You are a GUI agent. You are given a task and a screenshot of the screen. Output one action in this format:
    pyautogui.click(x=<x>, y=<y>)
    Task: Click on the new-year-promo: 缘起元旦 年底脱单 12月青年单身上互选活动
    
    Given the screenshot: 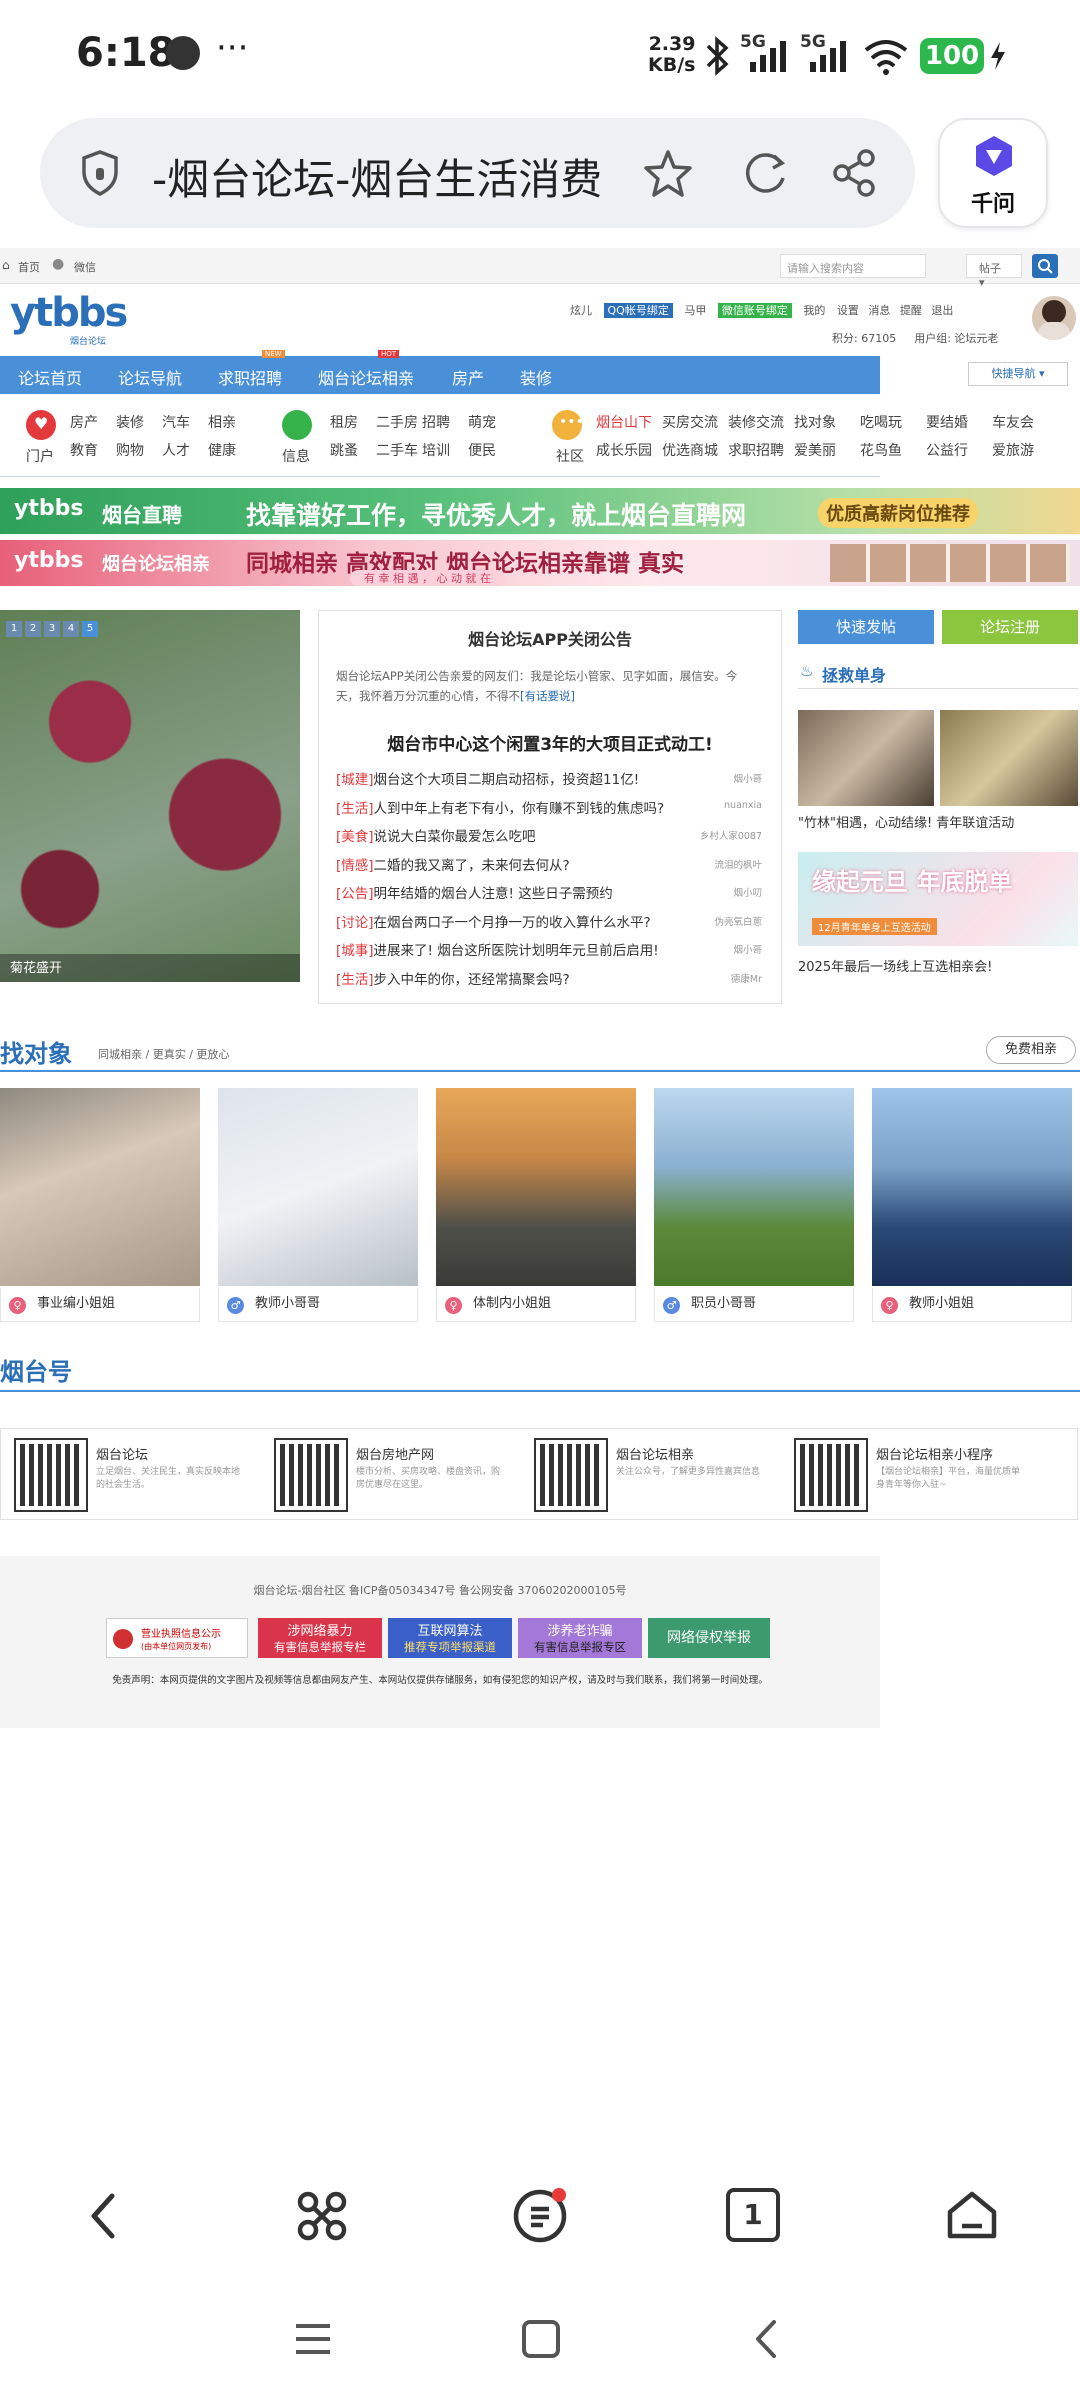 What is the action you would take?
    pyautogui.click(x=938, y=899)
    